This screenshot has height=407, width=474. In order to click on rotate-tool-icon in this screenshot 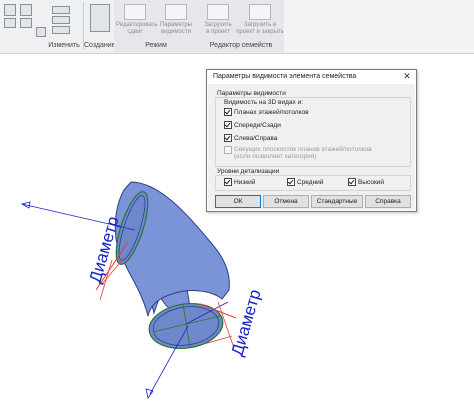, I will do `click(61, 30)`.